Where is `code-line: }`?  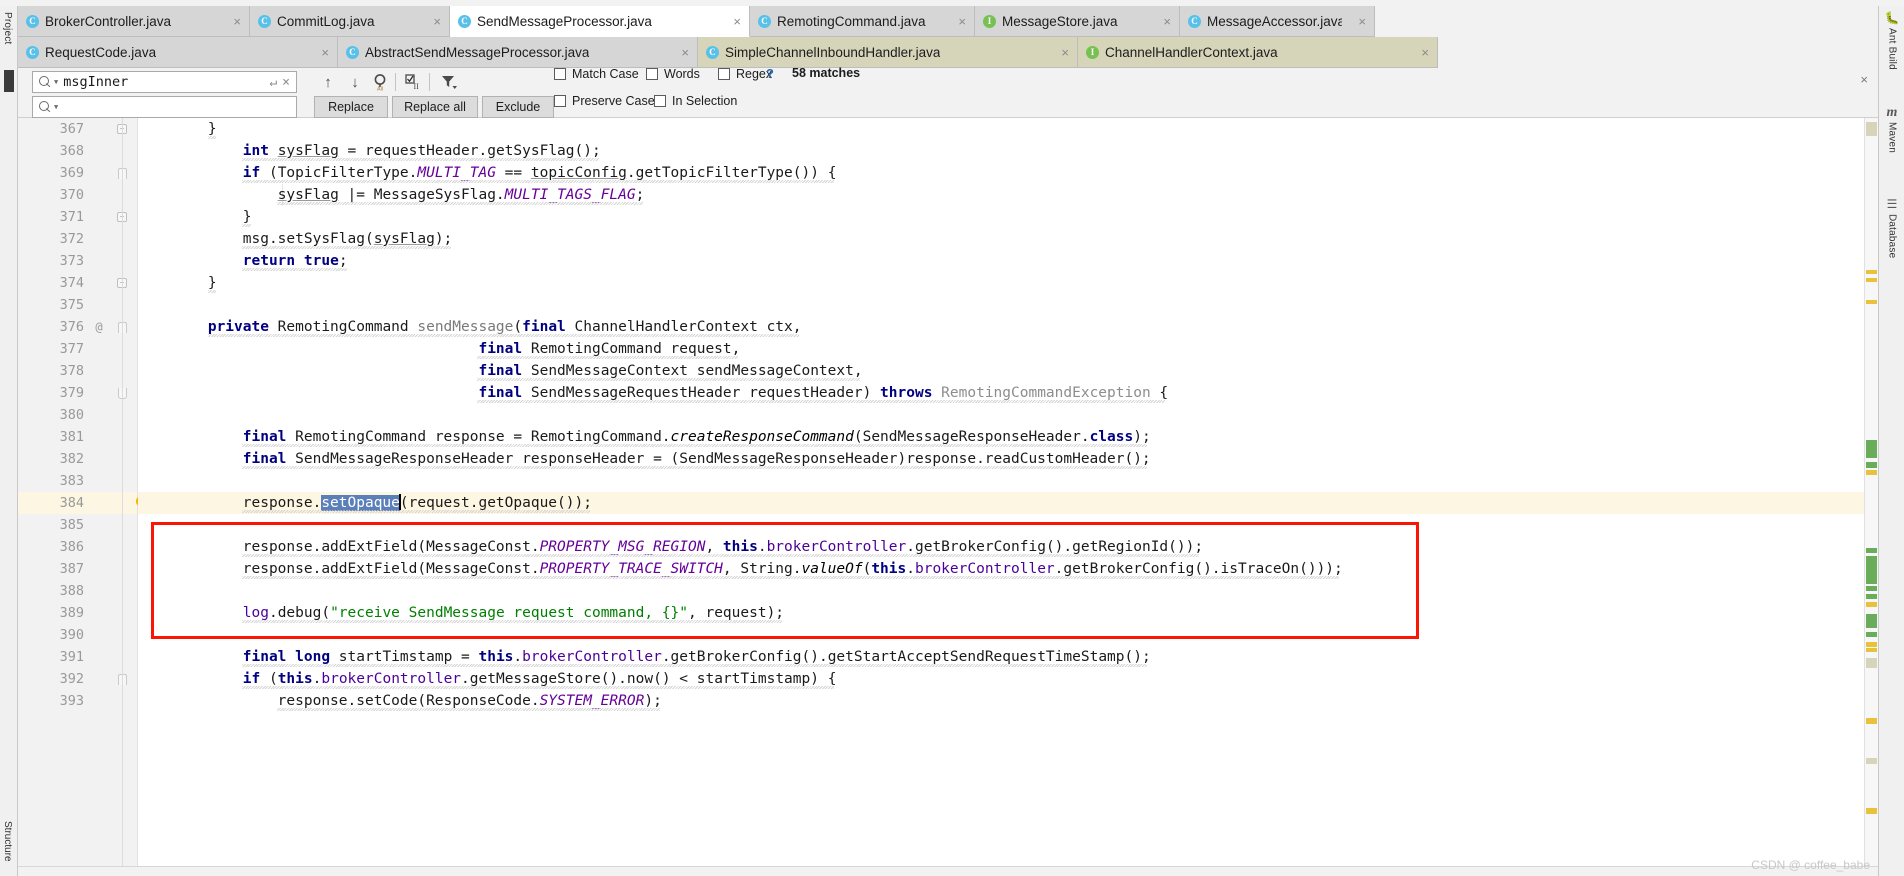
code-line: } is located at coordinates (1008, 217).